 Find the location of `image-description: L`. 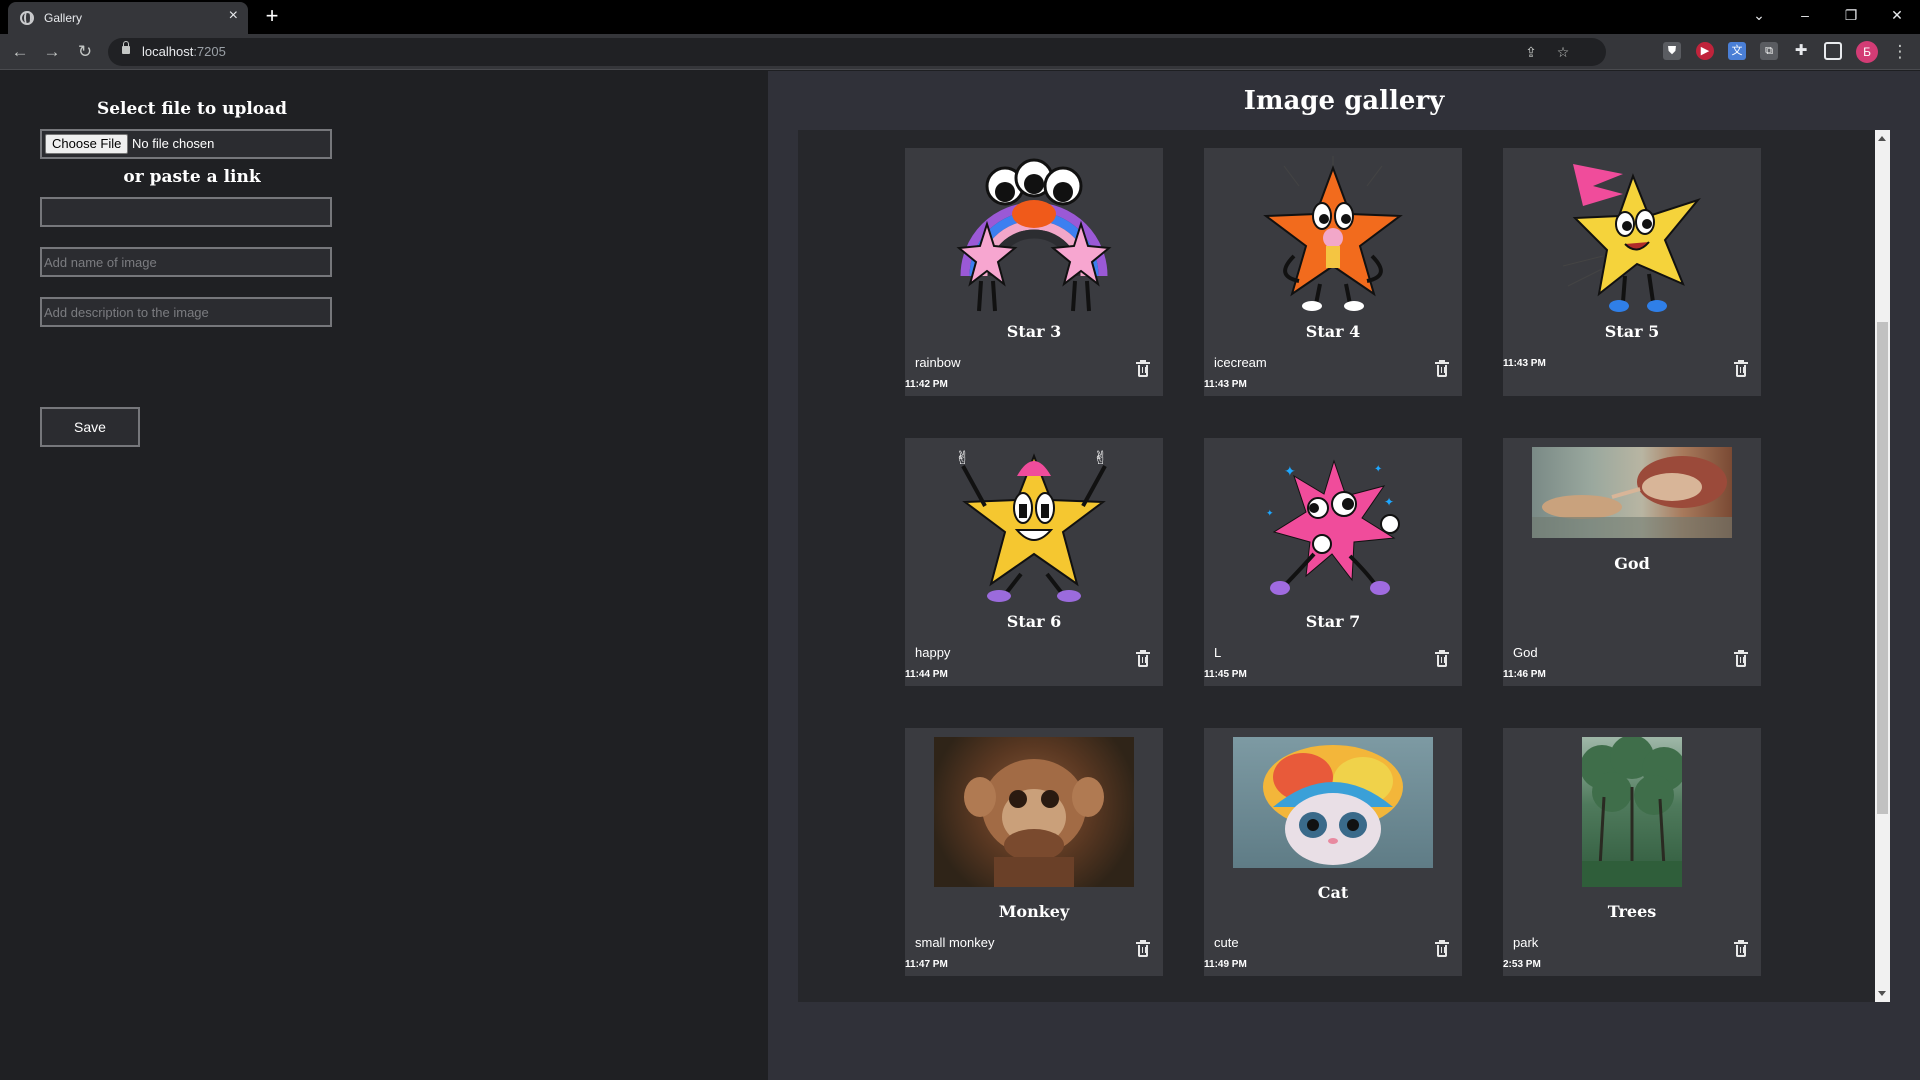

image-description: L is located at coordinates (1218, 652).